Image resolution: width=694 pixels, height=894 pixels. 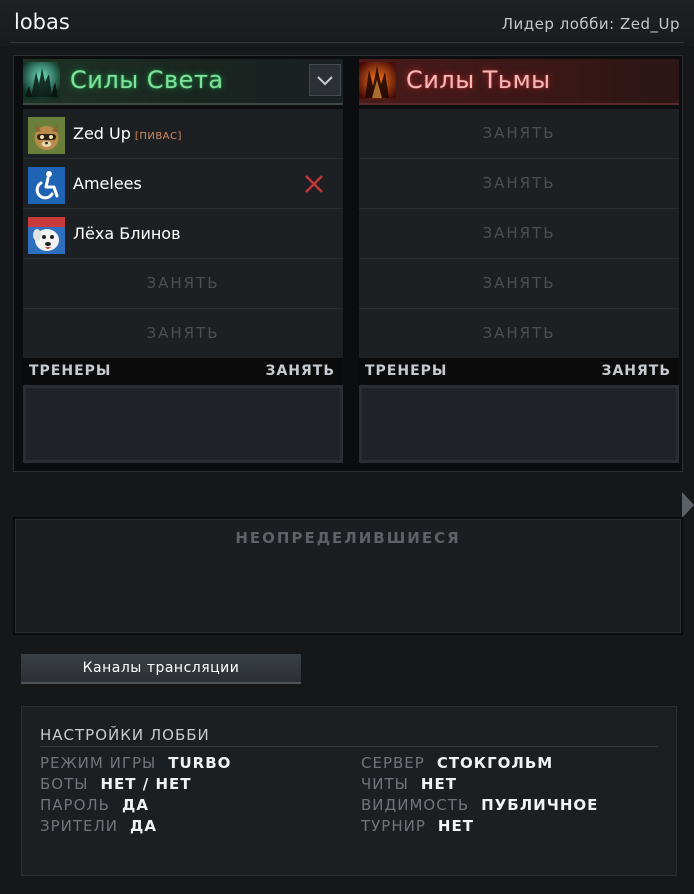 I want to click on radiant-icon, so click(x=41, y=80).